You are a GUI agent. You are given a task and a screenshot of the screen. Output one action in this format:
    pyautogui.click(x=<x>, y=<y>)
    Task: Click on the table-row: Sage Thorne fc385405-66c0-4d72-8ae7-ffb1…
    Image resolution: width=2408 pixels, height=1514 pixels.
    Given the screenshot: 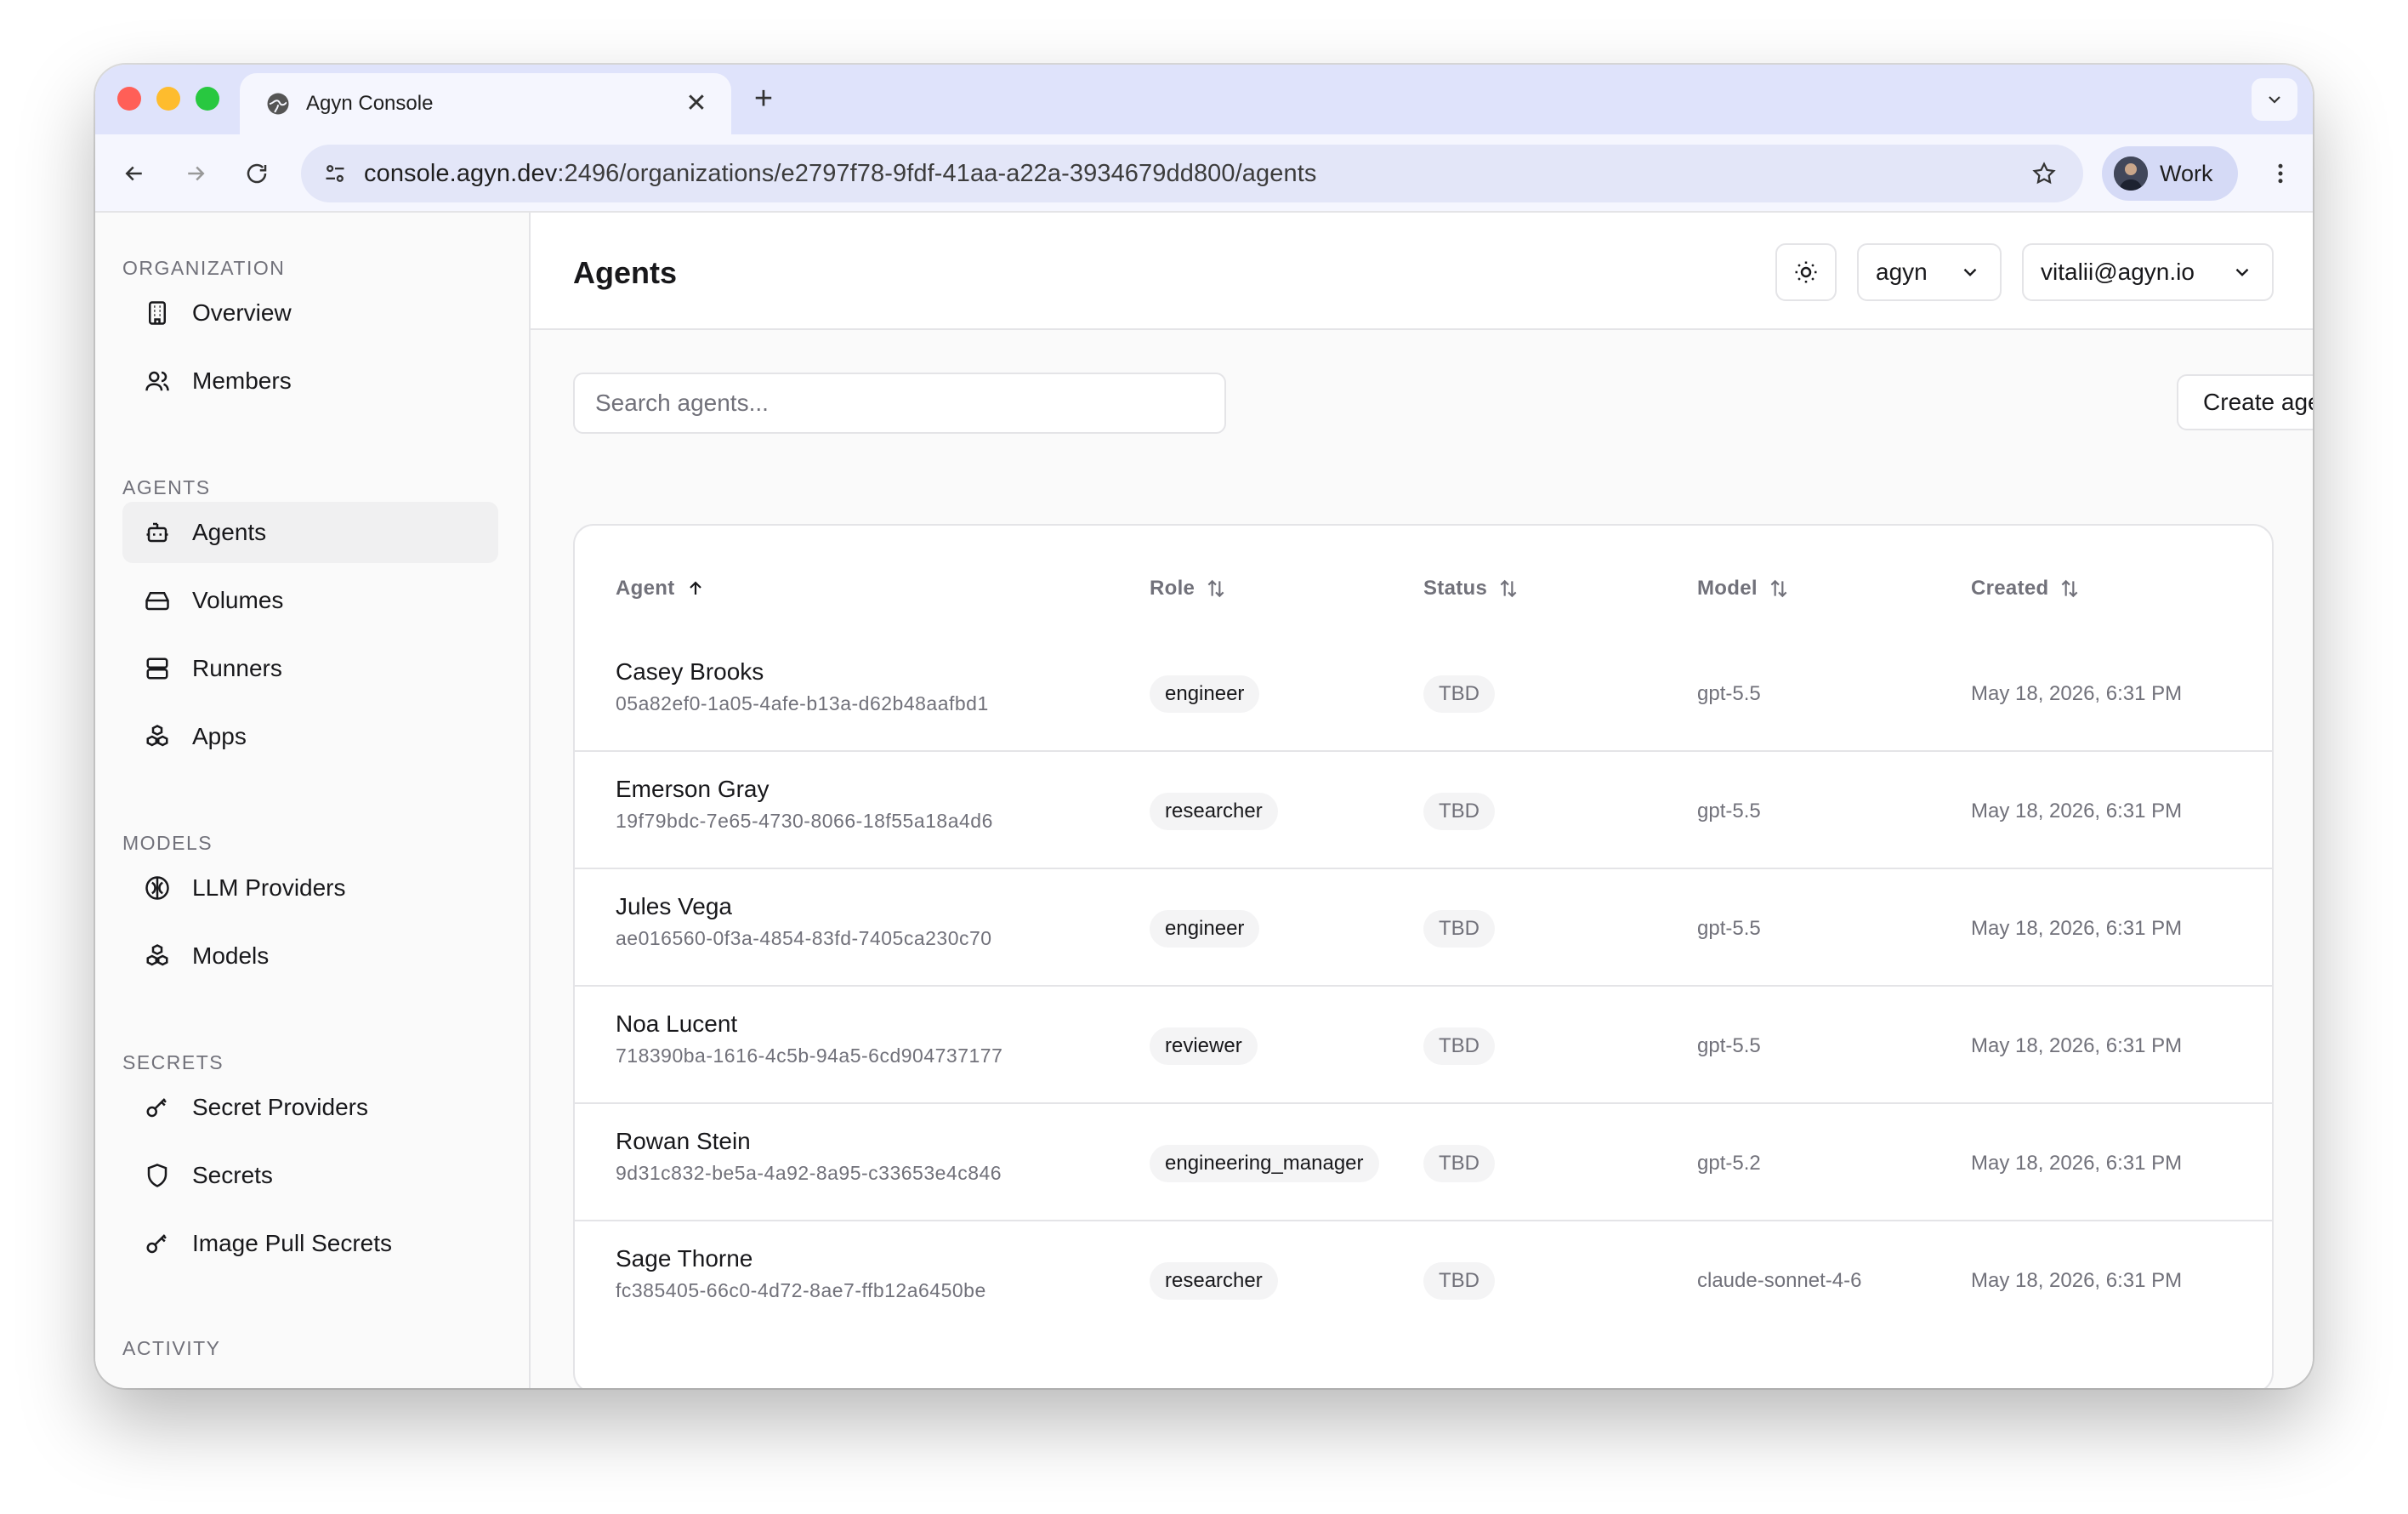 What is the action you would take?
    pyautogui.click(x=1423, y=1280)
    